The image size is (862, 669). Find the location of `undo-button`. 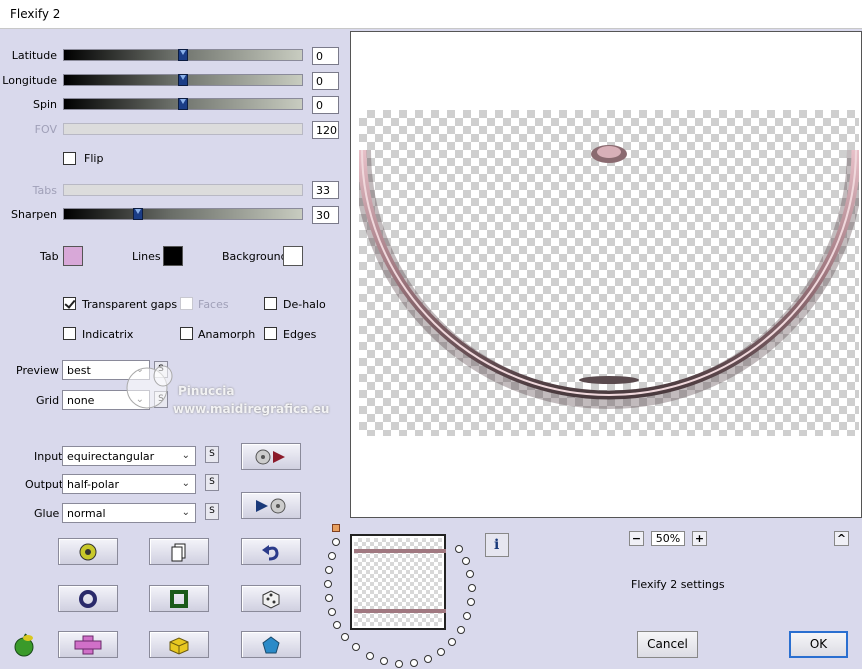

undo-button is located at coordinates (271, 551).